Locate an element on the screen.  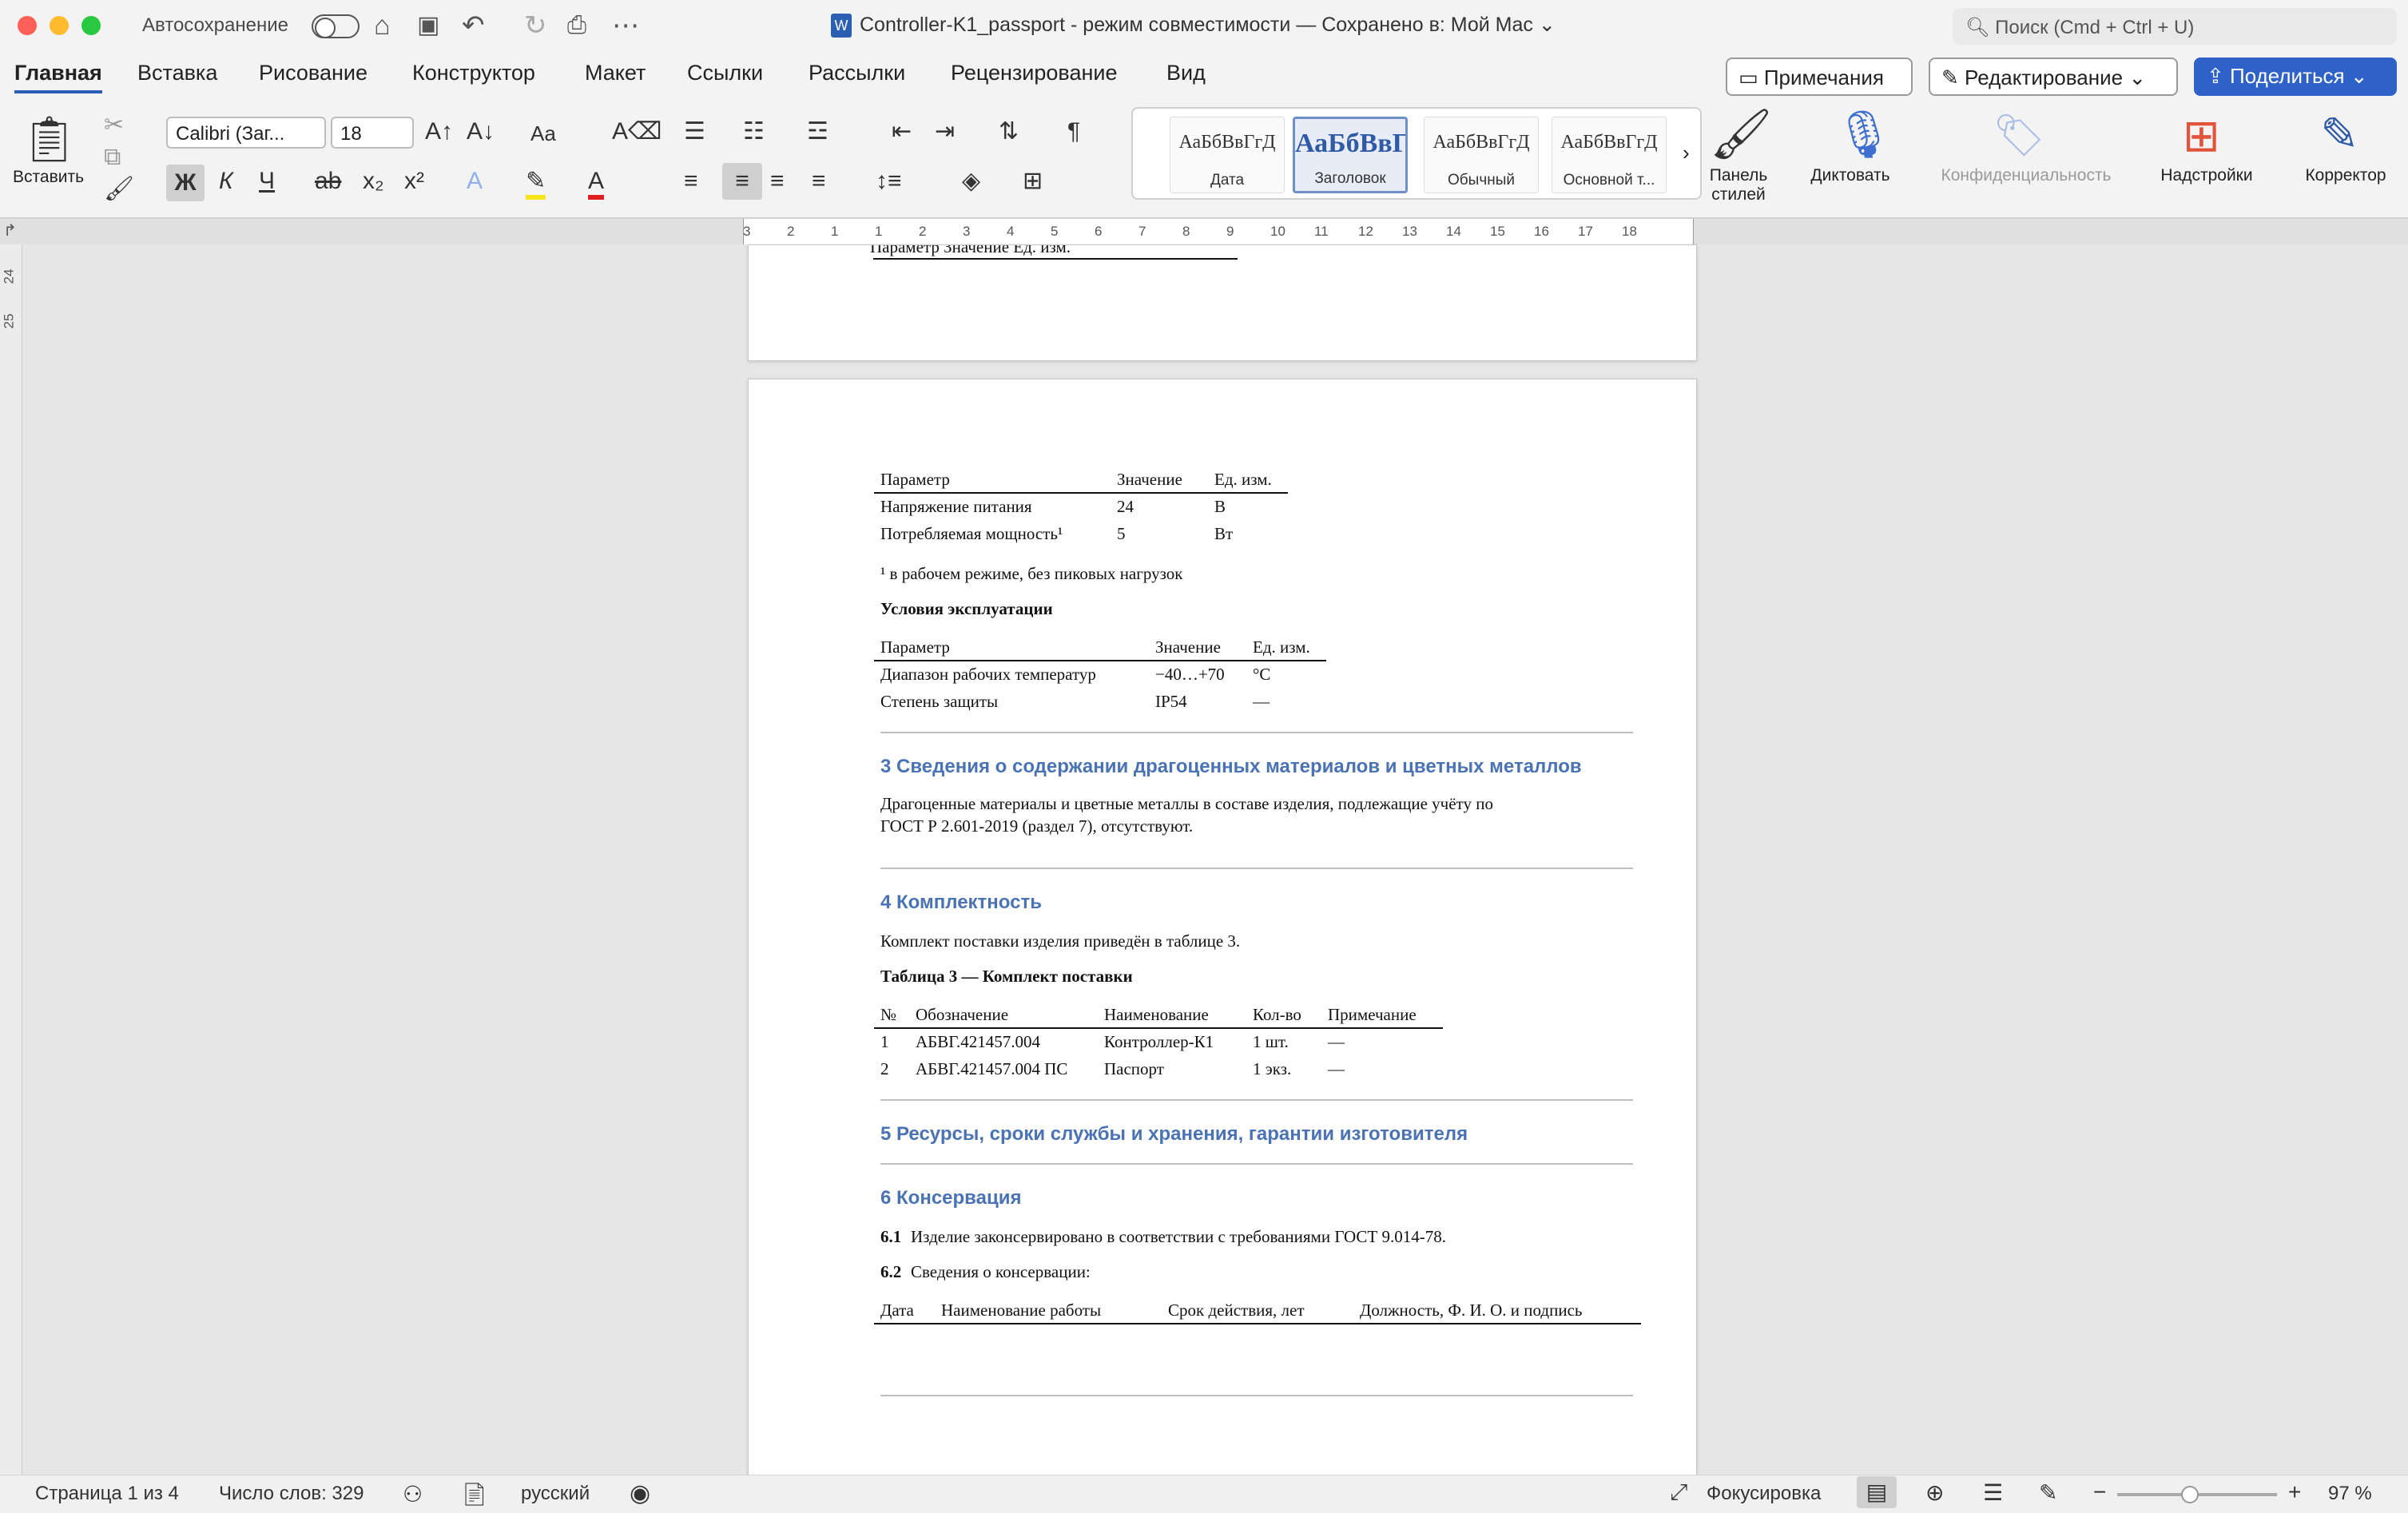
page-count: Страница 1 из 4 is located at coordinates (107, 1494).